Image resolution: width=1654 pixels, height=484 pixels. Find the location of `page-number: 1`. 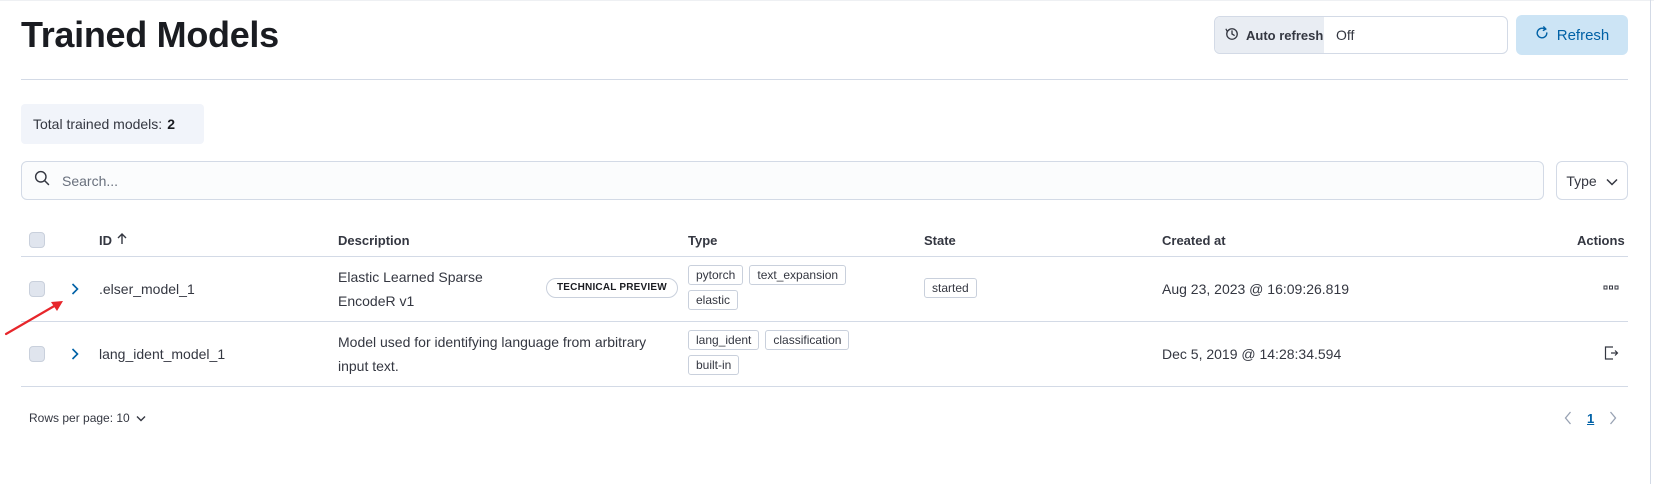

page-number: 1 is located at coordinates (1590, 418).